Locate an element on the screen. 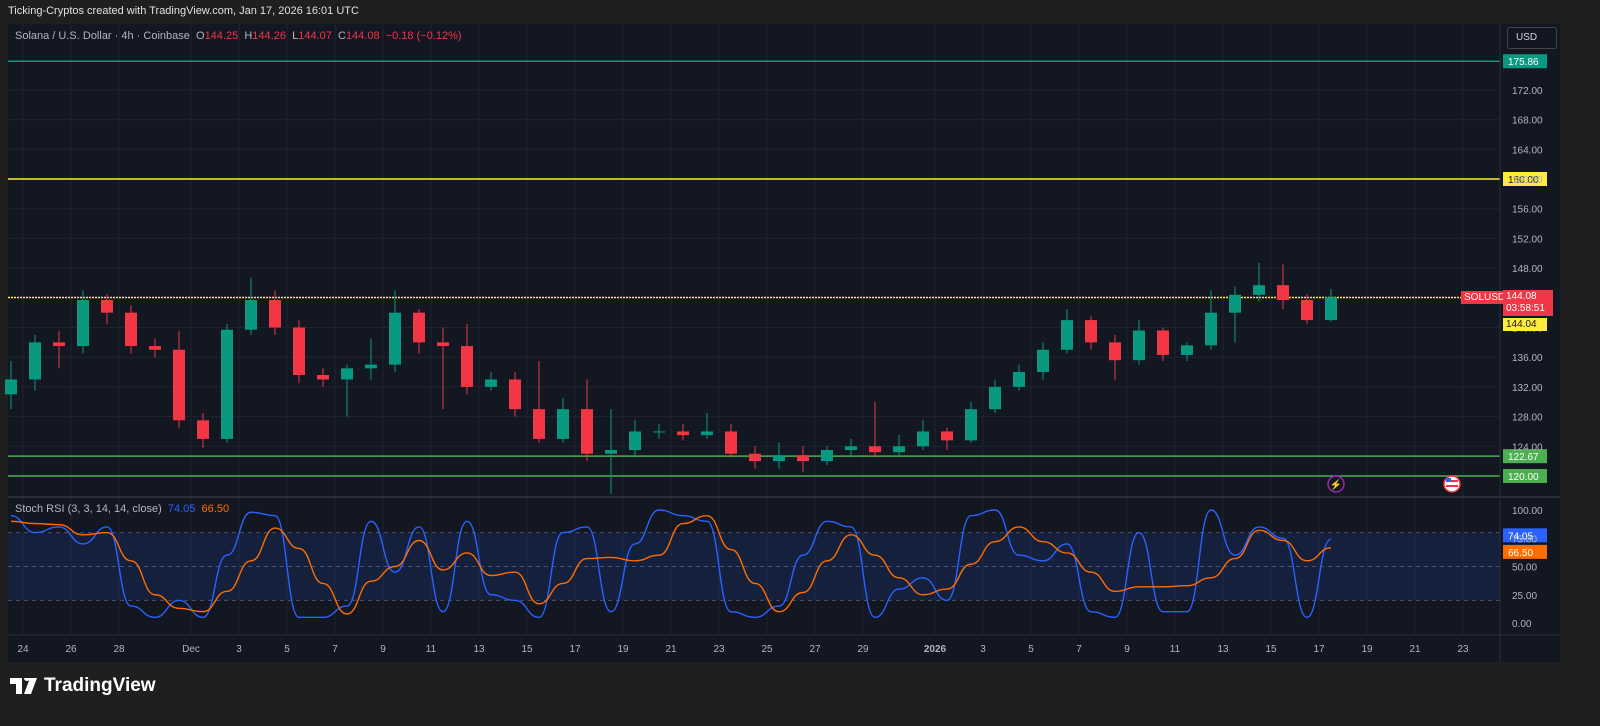 The image size is (1600, 726). change-value: −0.18 (−0.12%) is located at coordinates (423, 36).